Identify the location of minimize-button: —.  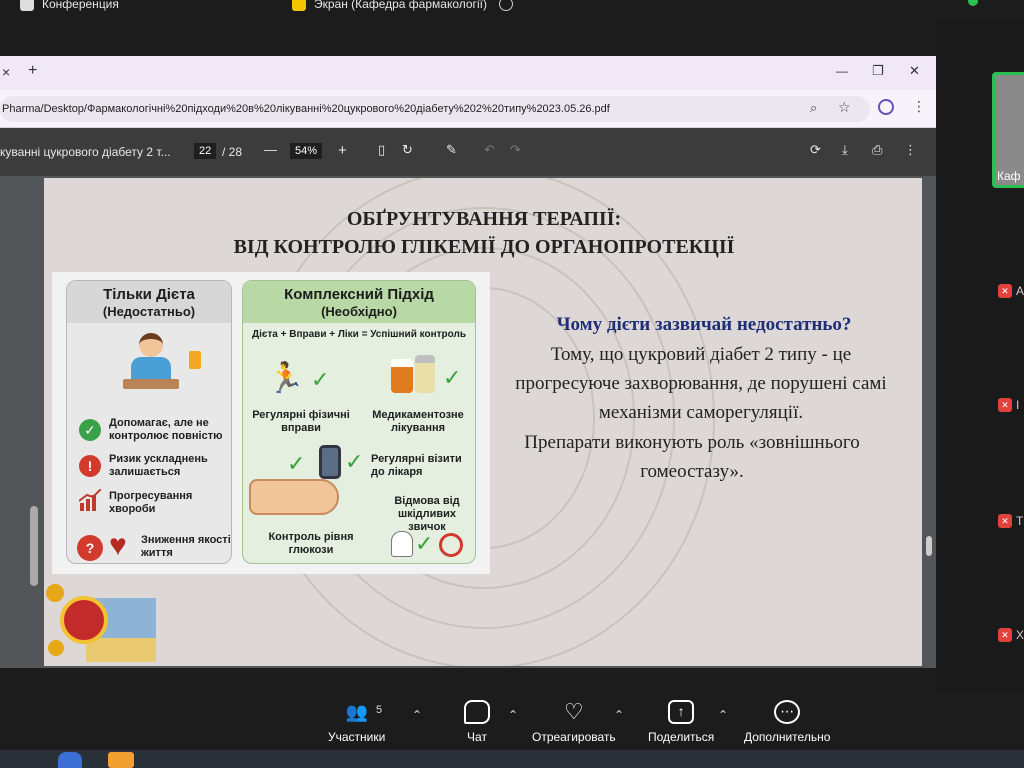
(842, 71).